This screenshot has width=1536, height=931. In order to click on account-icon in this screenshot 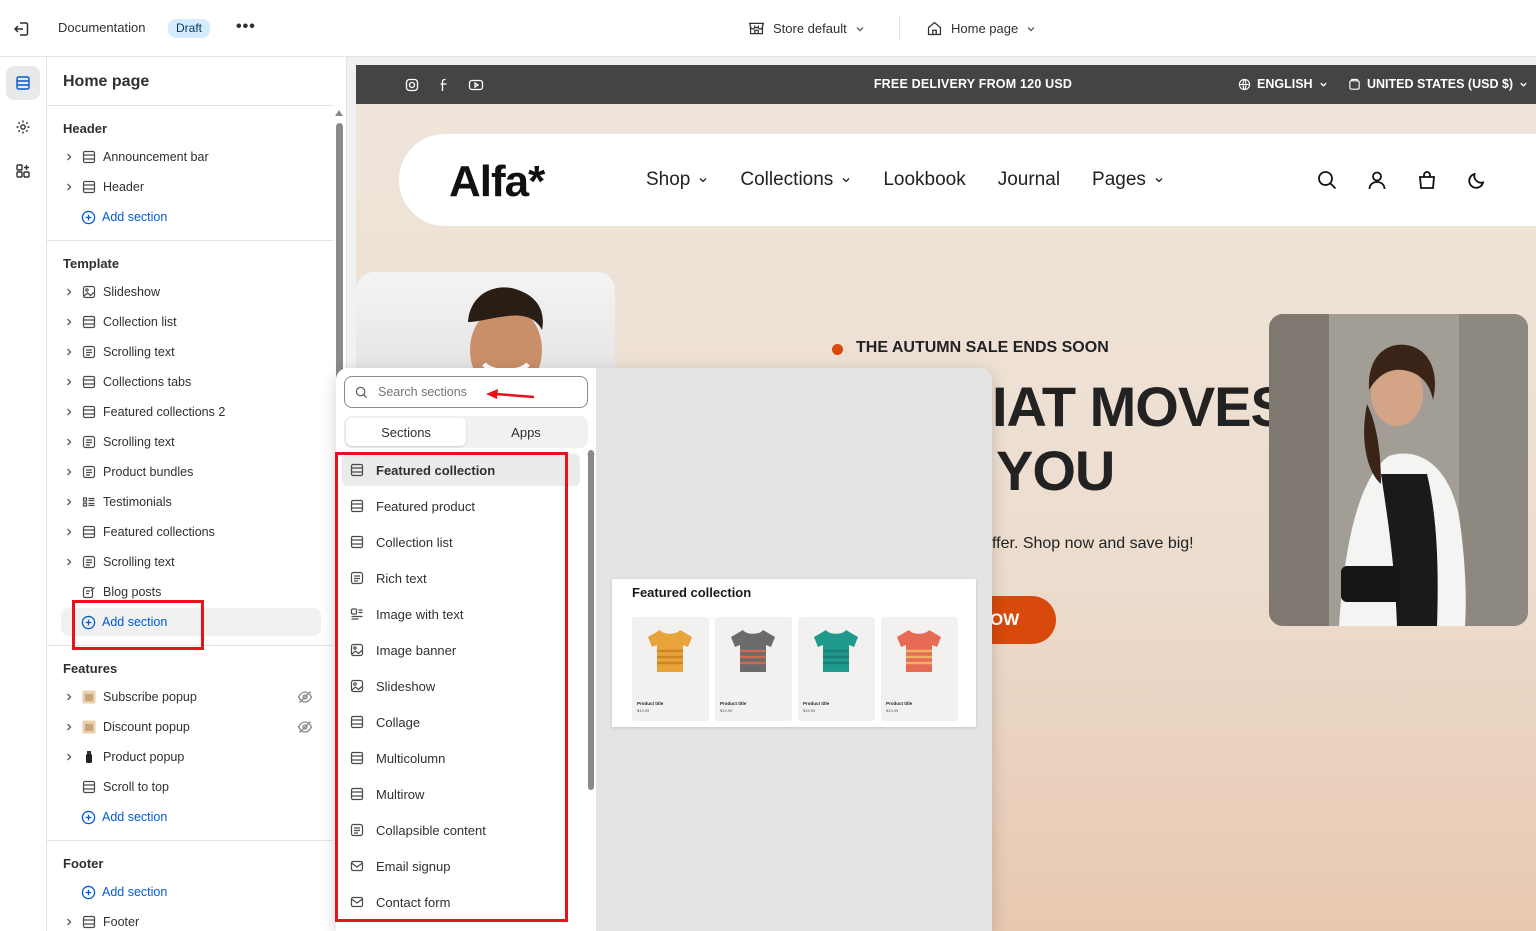, I will do `click(1377, 180)`.